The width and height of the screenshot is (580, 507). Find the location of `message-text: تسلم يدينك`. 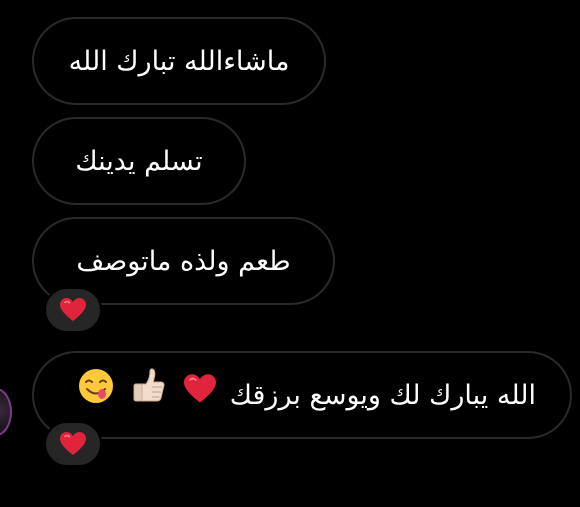

message-text: تسلم يدينك is located at coordinates (139, 161).